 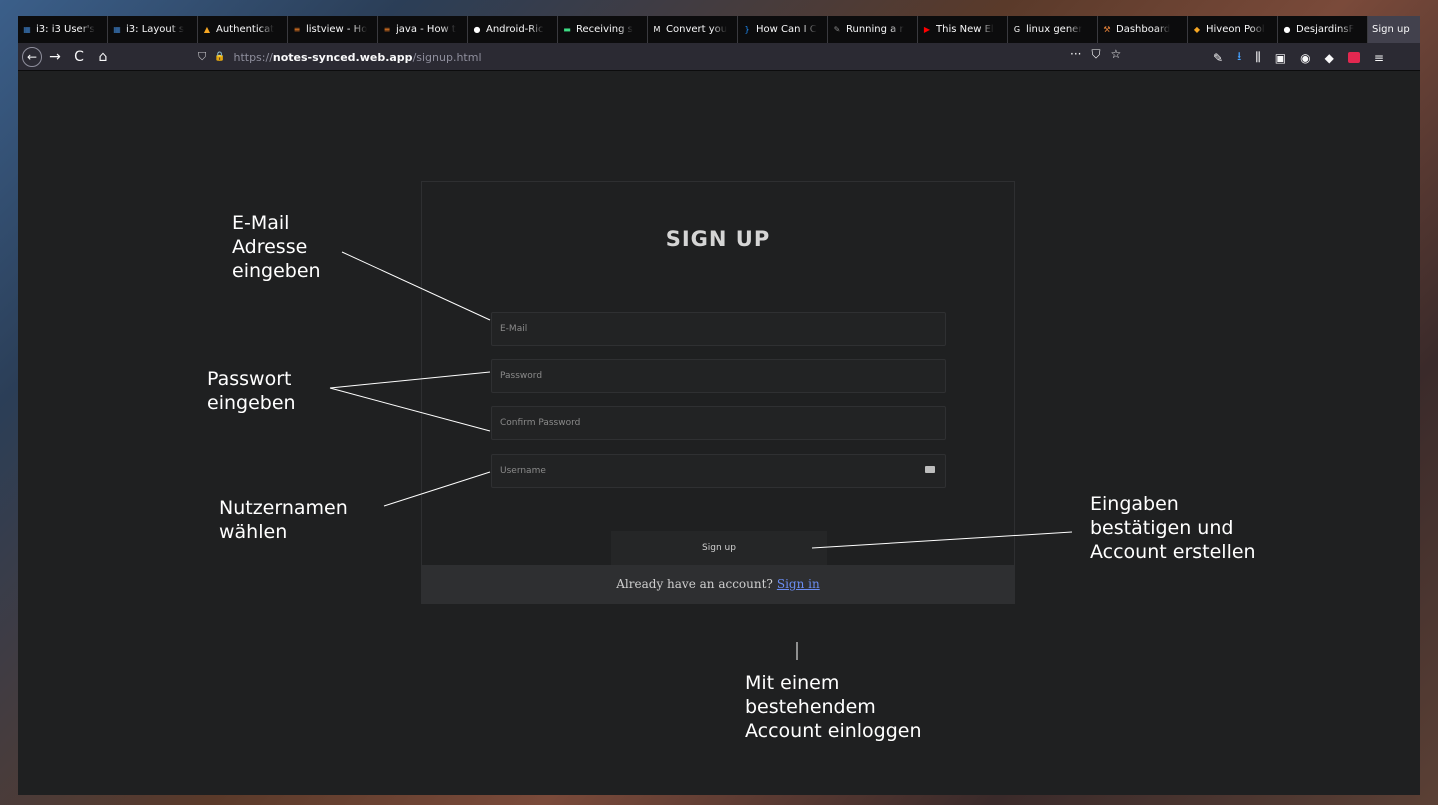 What do you see at coordinates (1075, 54) in the screenshot?
I see `page-actions-menu-icon: ···` at bounding box center [1075, 54].